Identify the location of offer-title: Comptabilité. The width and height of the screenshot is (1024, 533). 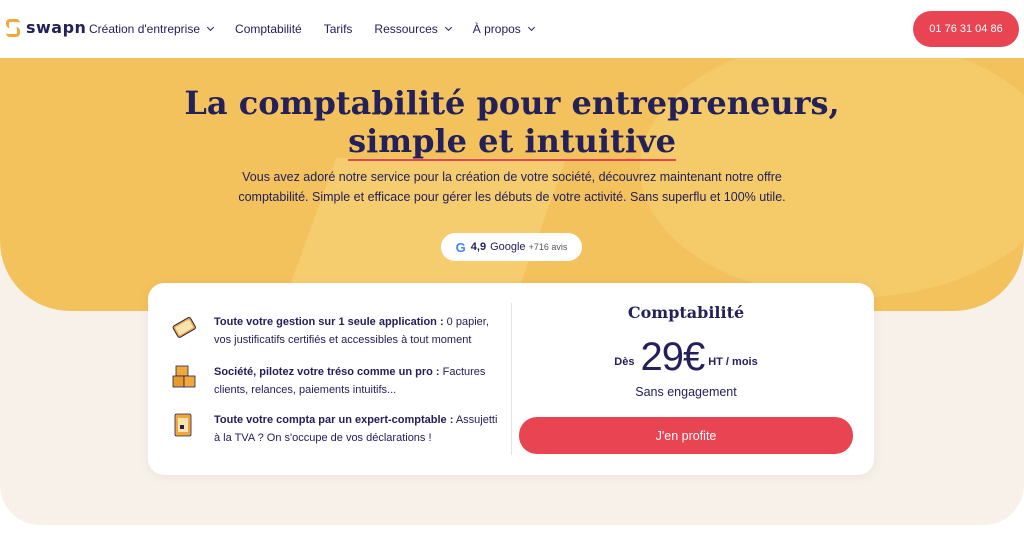
(686, 312).